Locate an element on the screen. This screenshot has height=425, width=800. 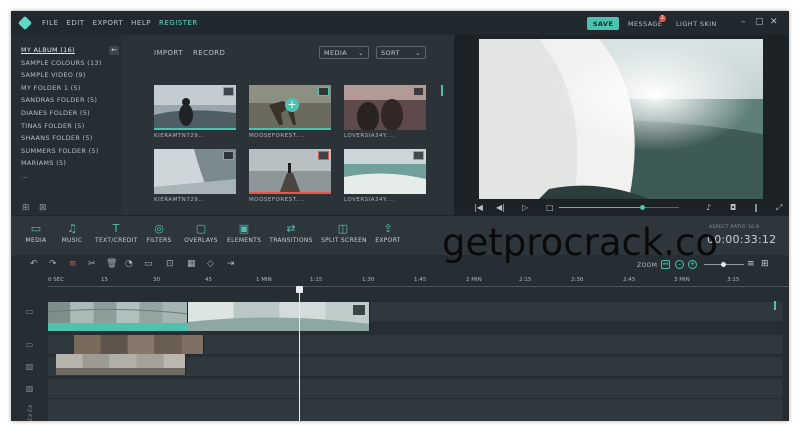
menu-export: EXPORT is located at coordinates (108, 23).